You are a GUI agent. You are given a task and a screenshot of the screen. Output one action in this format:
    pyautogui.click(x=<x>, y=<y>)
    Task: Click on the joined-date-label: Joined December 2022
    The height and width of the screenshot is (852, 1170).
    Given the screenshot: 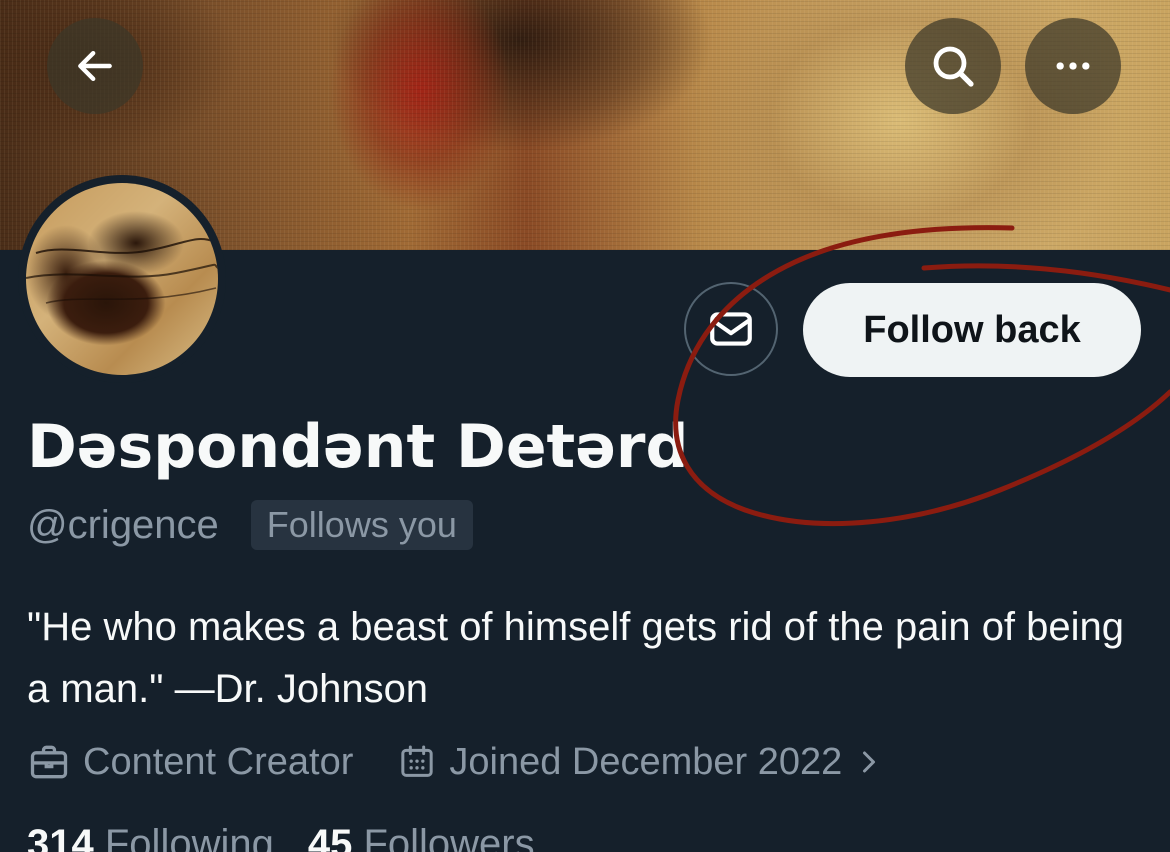 What is the action you would take?
    pyautogui.click(x=646, y=761)
    